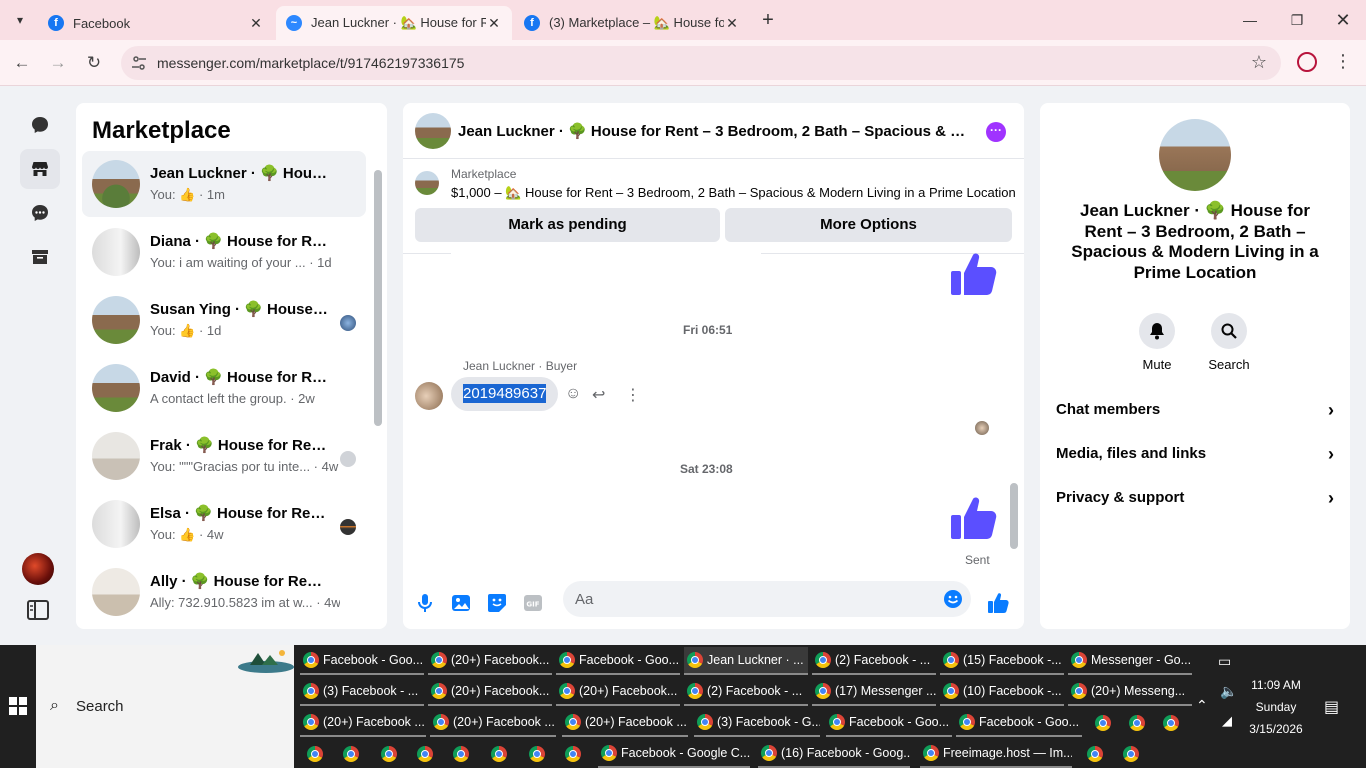 The width and height of the screenshot is (1366, 768). Describe the element at coordinates (40, 213) in the screenshot. I see `message-requests-icon` at that location.